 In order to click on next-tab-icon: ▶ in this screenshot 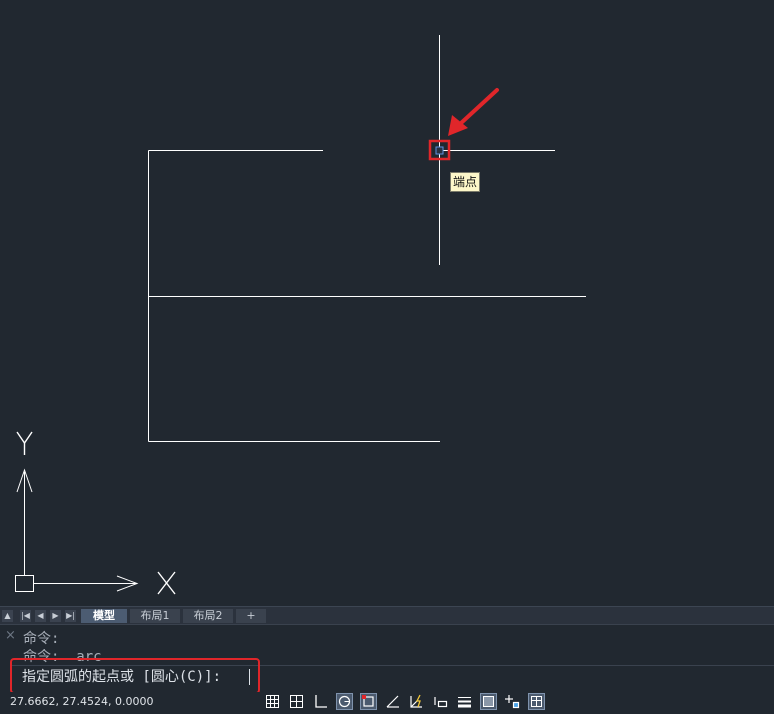, I will do `click(55, 616)`.